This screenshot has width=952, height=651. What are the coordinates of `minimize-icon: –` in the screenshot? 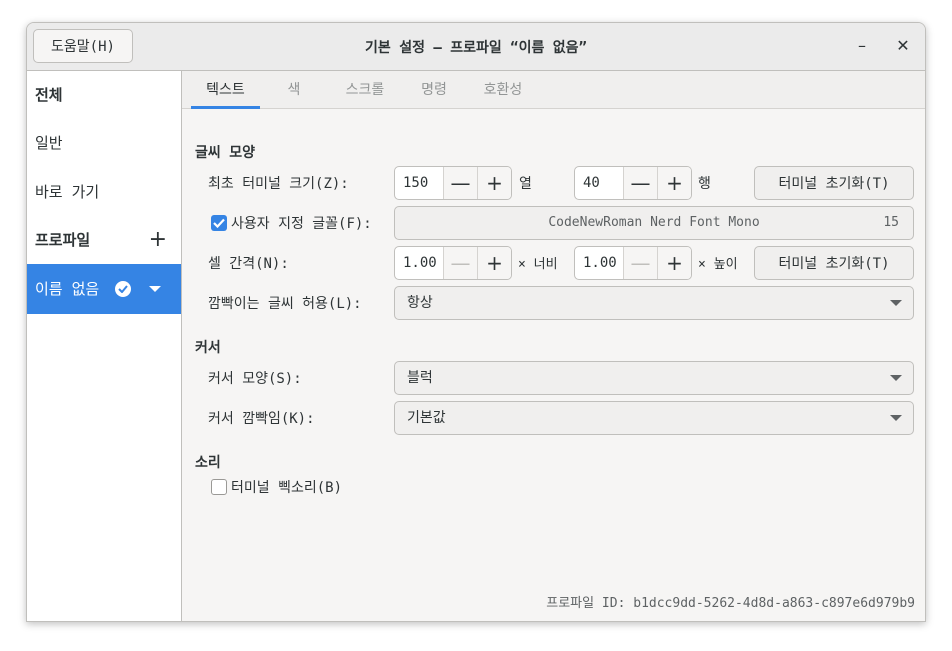 It's located at (862, 46).